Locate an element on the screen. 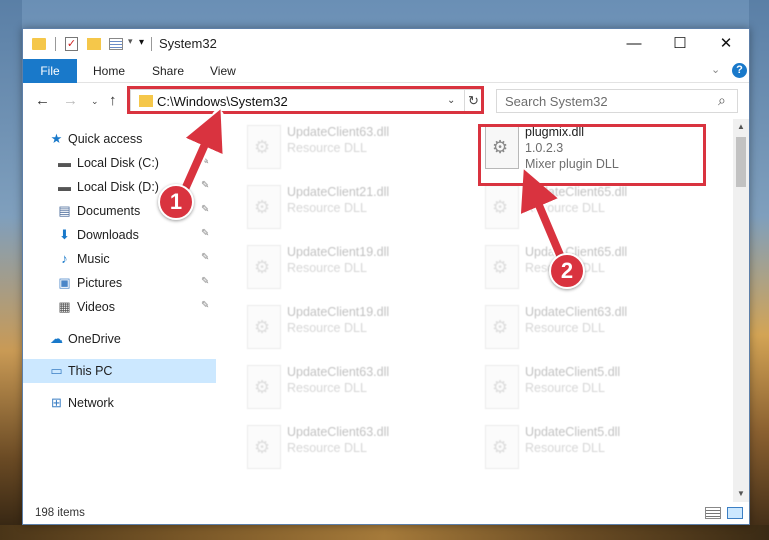 The image size is (769, 540). title-bar: ✓ ▾ ▾ System32 — ☐ ✕ is located at coordinates (386, 44).